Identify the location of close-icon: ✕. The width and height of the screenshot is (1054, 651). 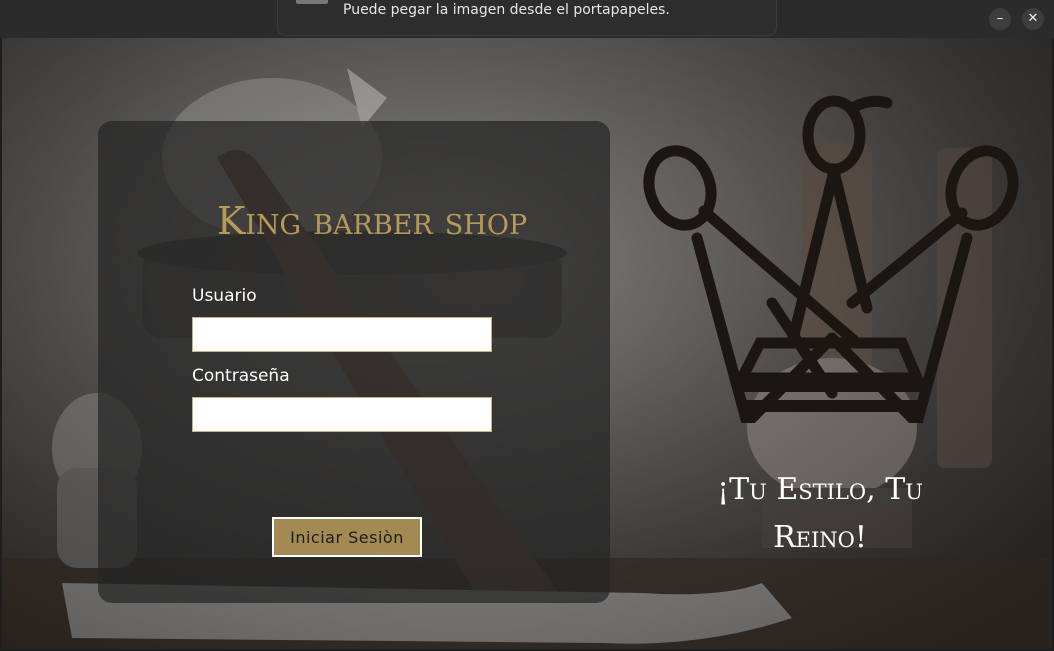
(1033, 18).